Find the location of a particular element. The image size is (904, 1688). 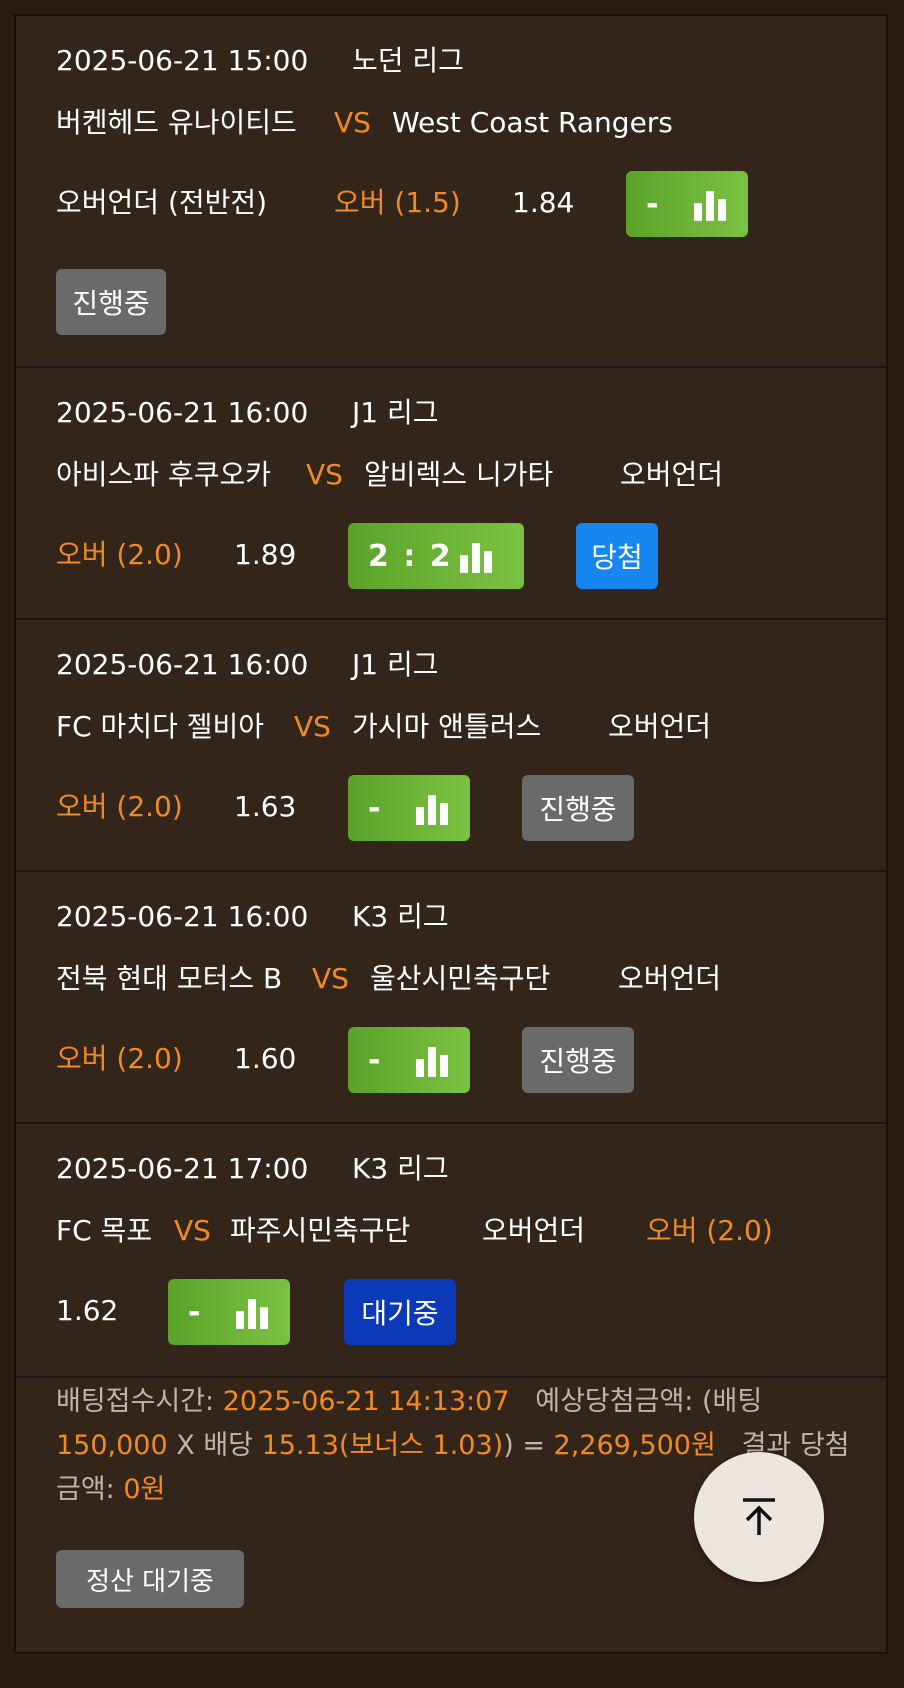

market-name: 오버언더 (전반전) is located at coordinates (162, 202).